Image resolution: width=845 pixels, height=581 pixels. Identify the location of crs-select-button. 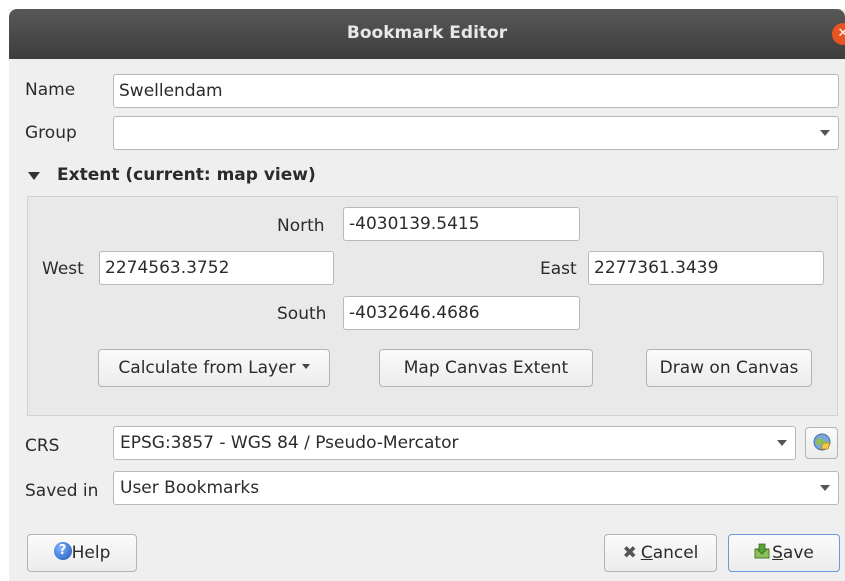
(821, 443).